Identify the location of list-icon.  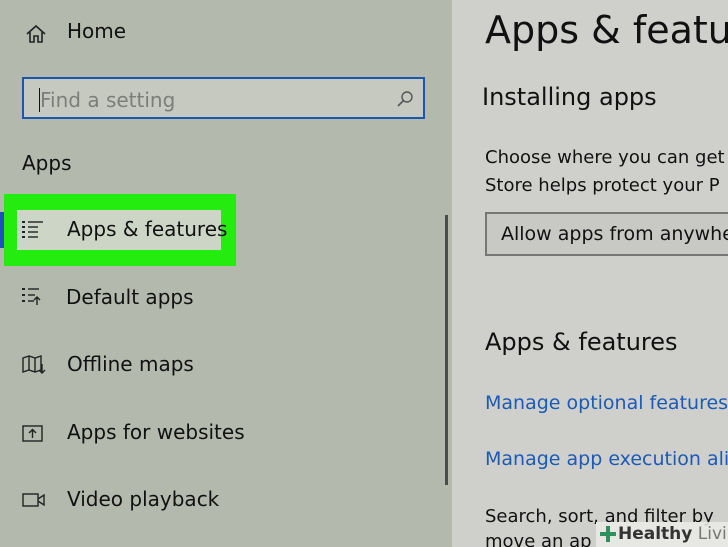
(33, 230).